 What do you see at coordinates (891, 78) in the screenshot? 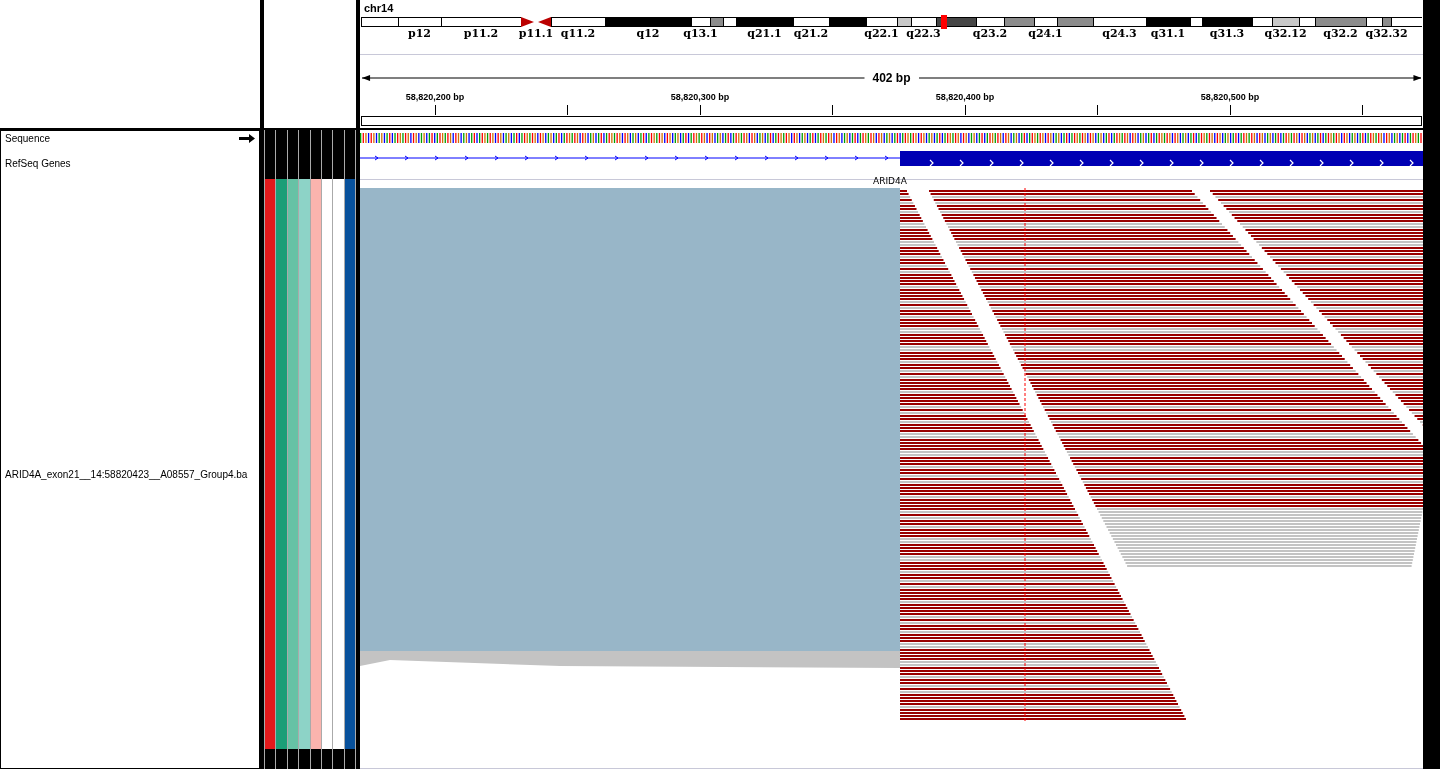
I see `span-length: 402 bp` at bounding box center [891, 78].